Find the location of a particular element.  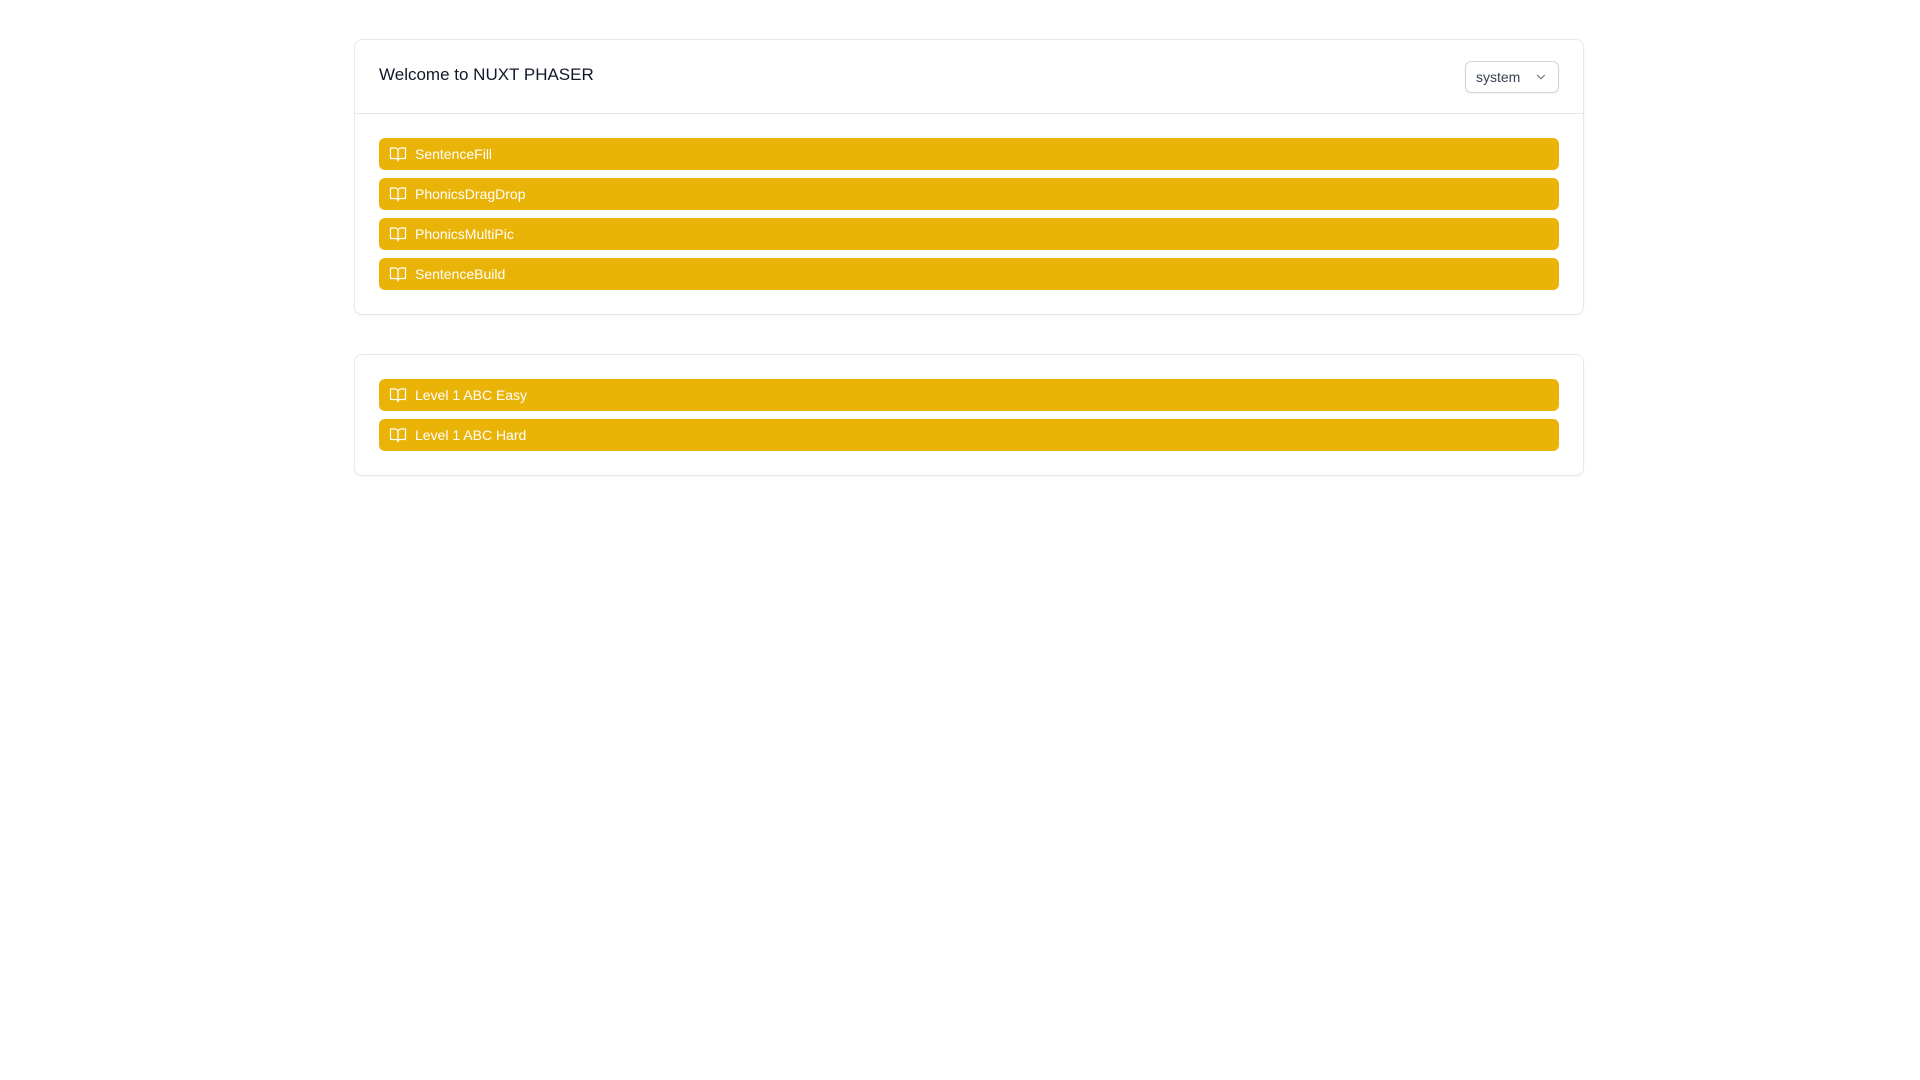

game-button-sentencebuild: SentenceBuild is located at coordinates (969, 274).